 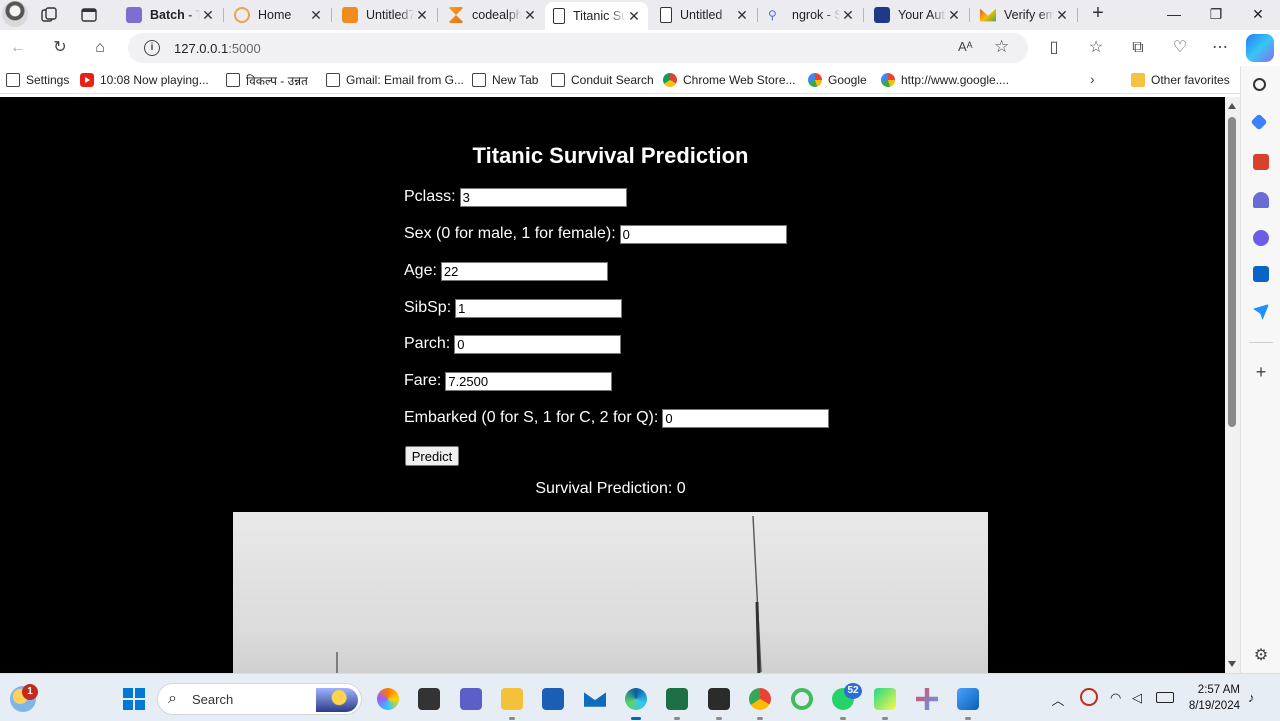 What do you see at coordinates (917, 15) in the screenshot?
I see `tab-your-auth: Your Auth ✕` at bounding box center [917, 15].